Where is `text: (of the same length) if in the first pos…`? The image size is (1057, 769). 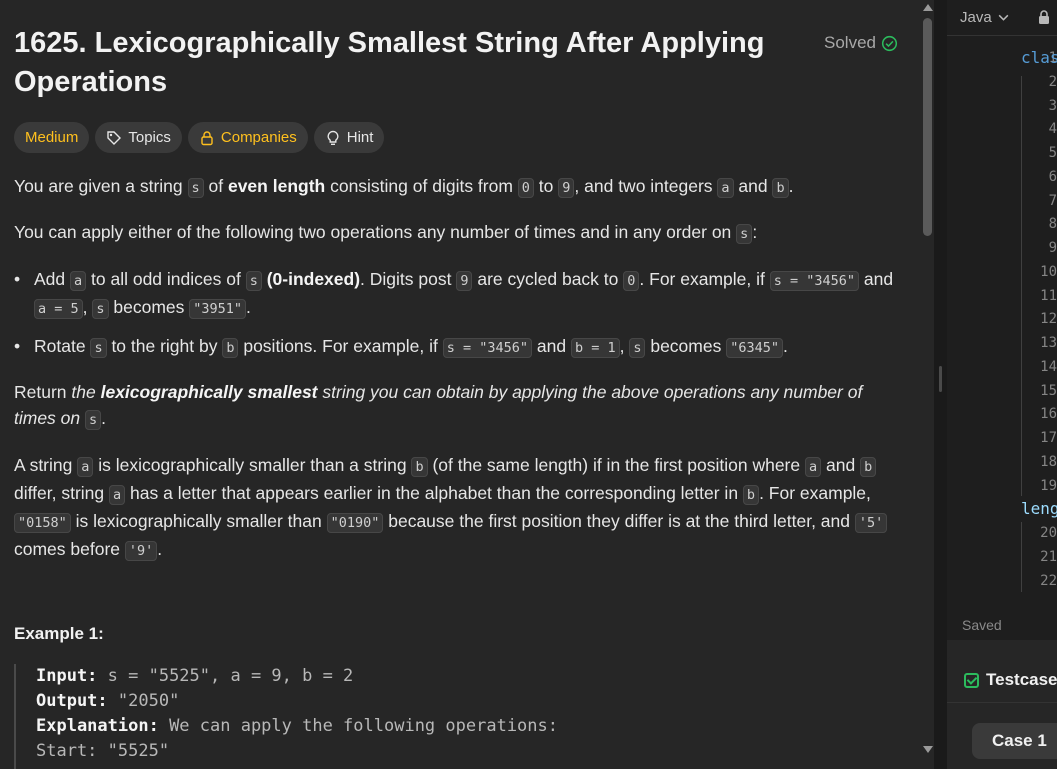 text: (of the same length) if in the first pos… is located at coordinates (616, 465).